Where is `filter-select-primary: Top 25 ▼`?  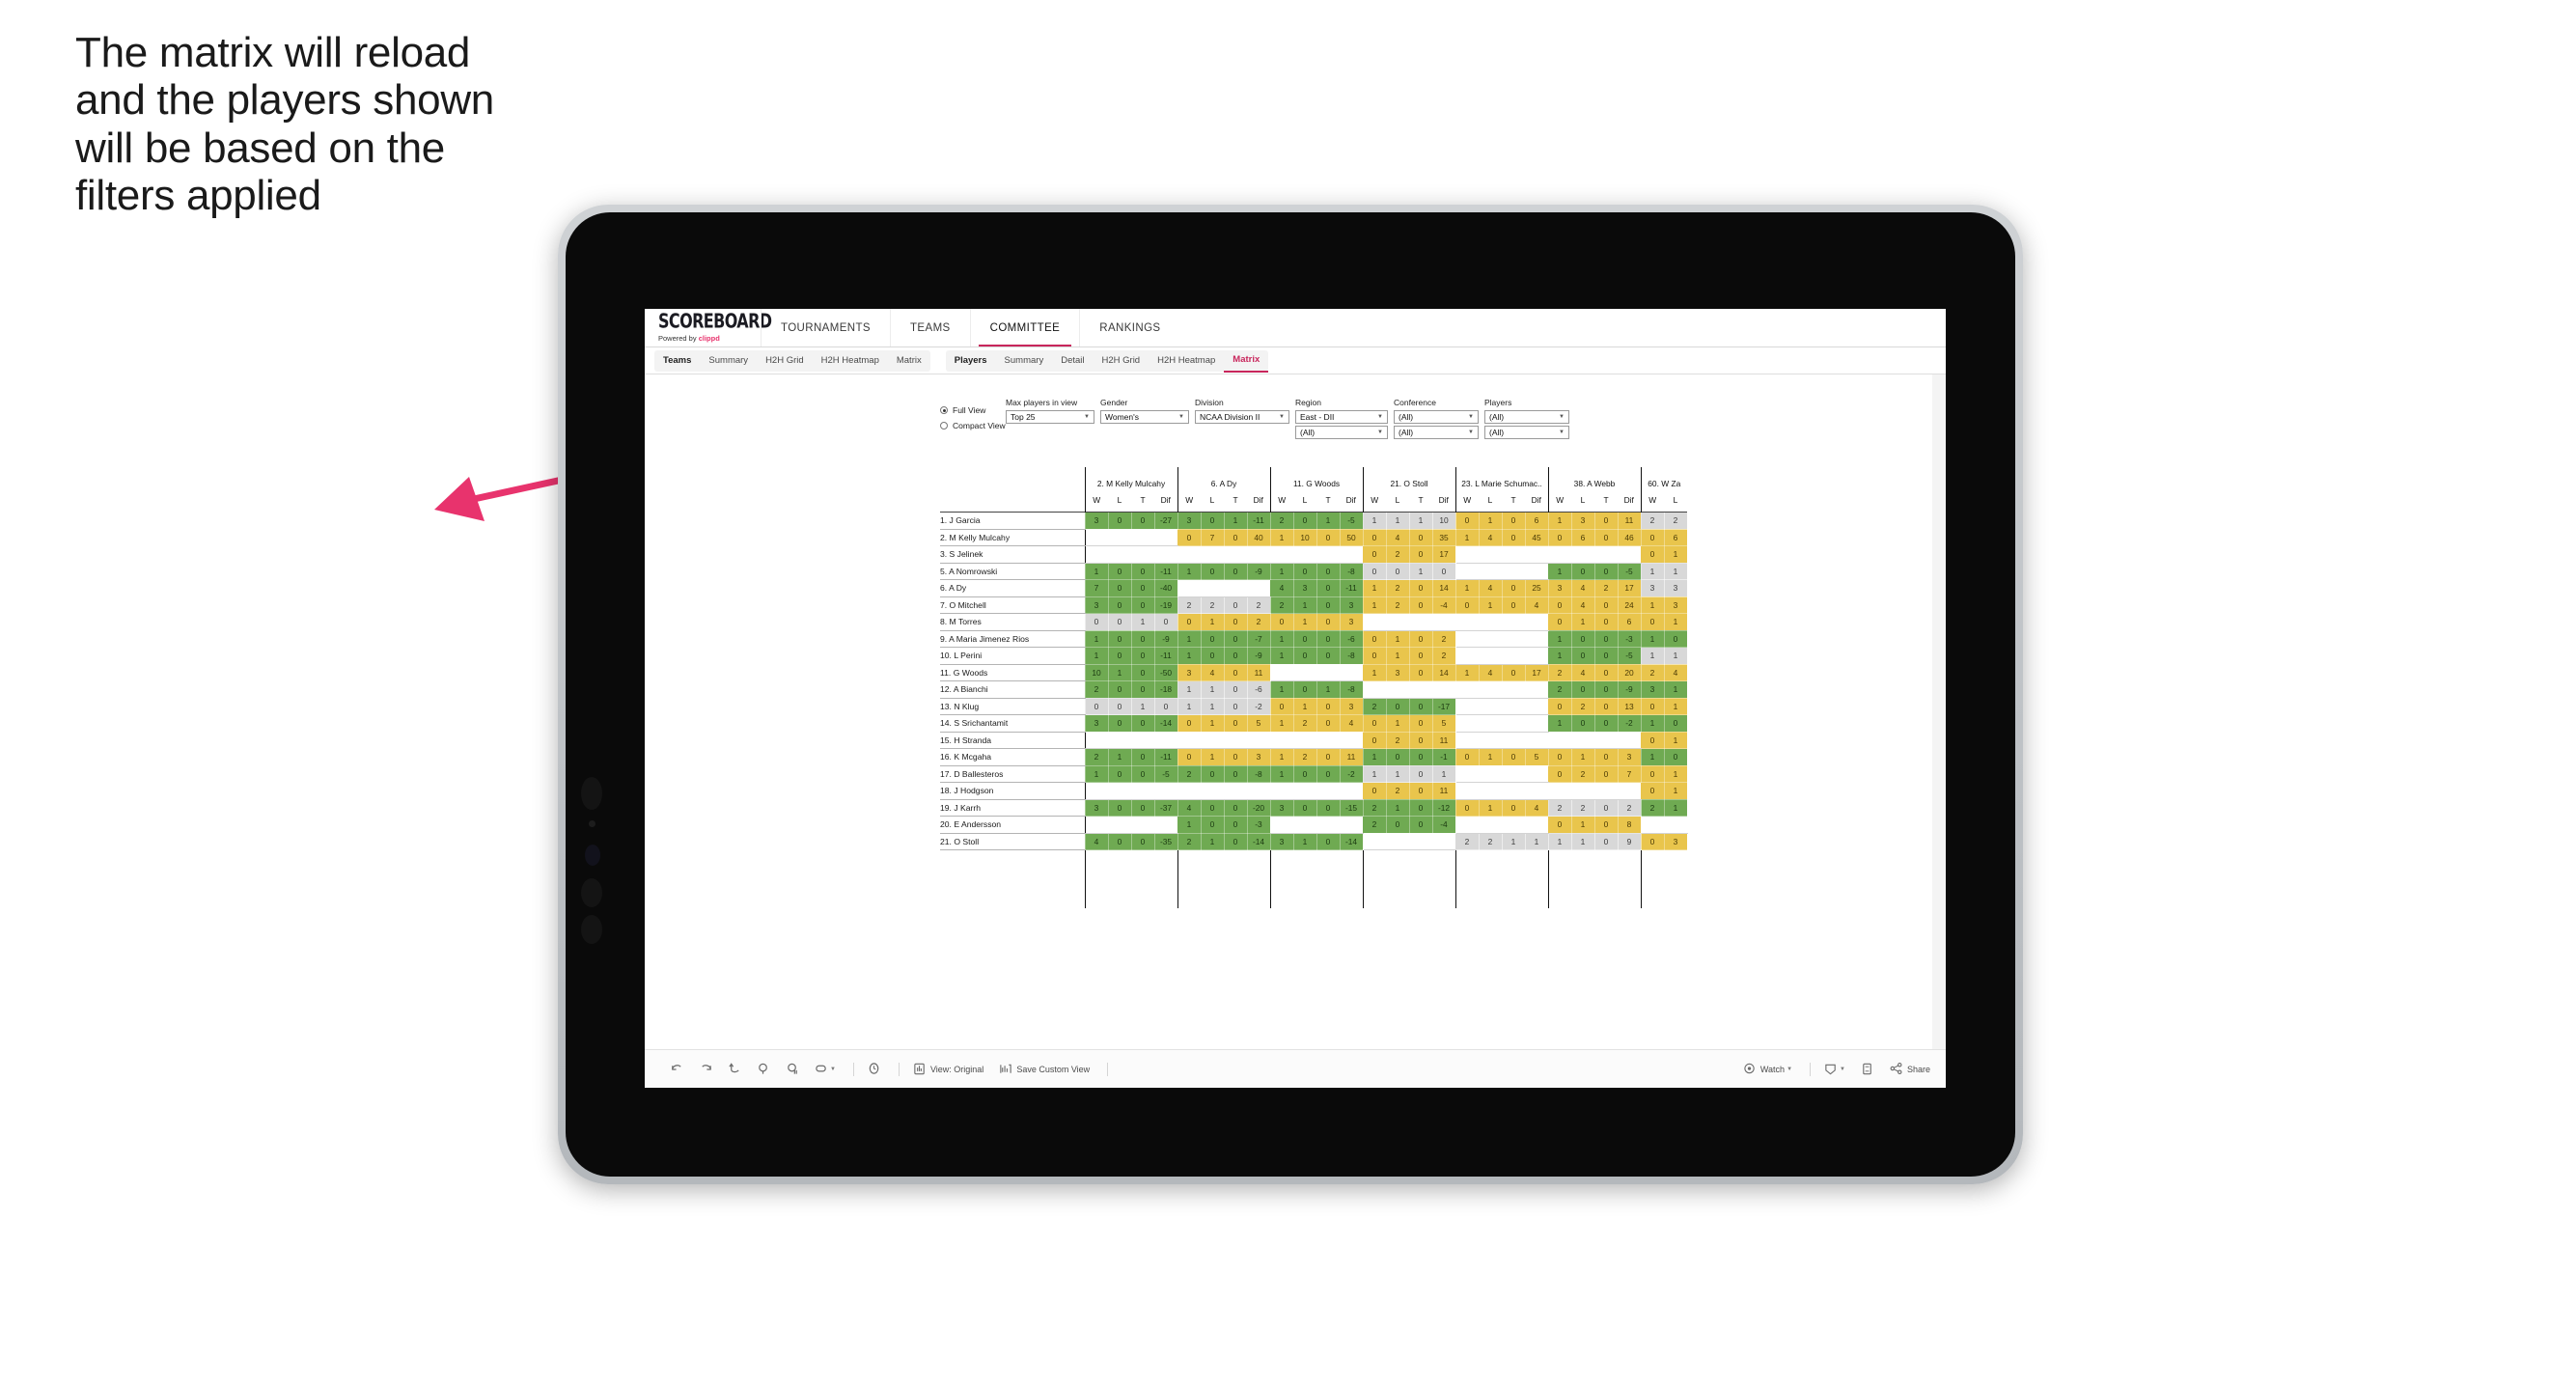 filter-select-primary: Top 25 ▼ is located at coordinates (1050, 417).